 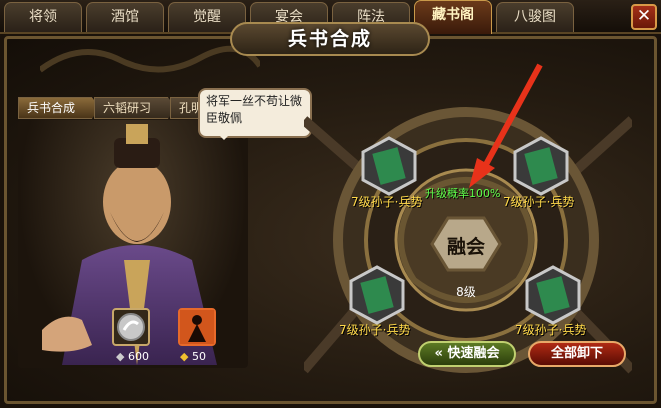 What do you see at coordinates (43, 17) in the screenshot?
I see `tab-generals: 将领` at bounding box center [43, 17].